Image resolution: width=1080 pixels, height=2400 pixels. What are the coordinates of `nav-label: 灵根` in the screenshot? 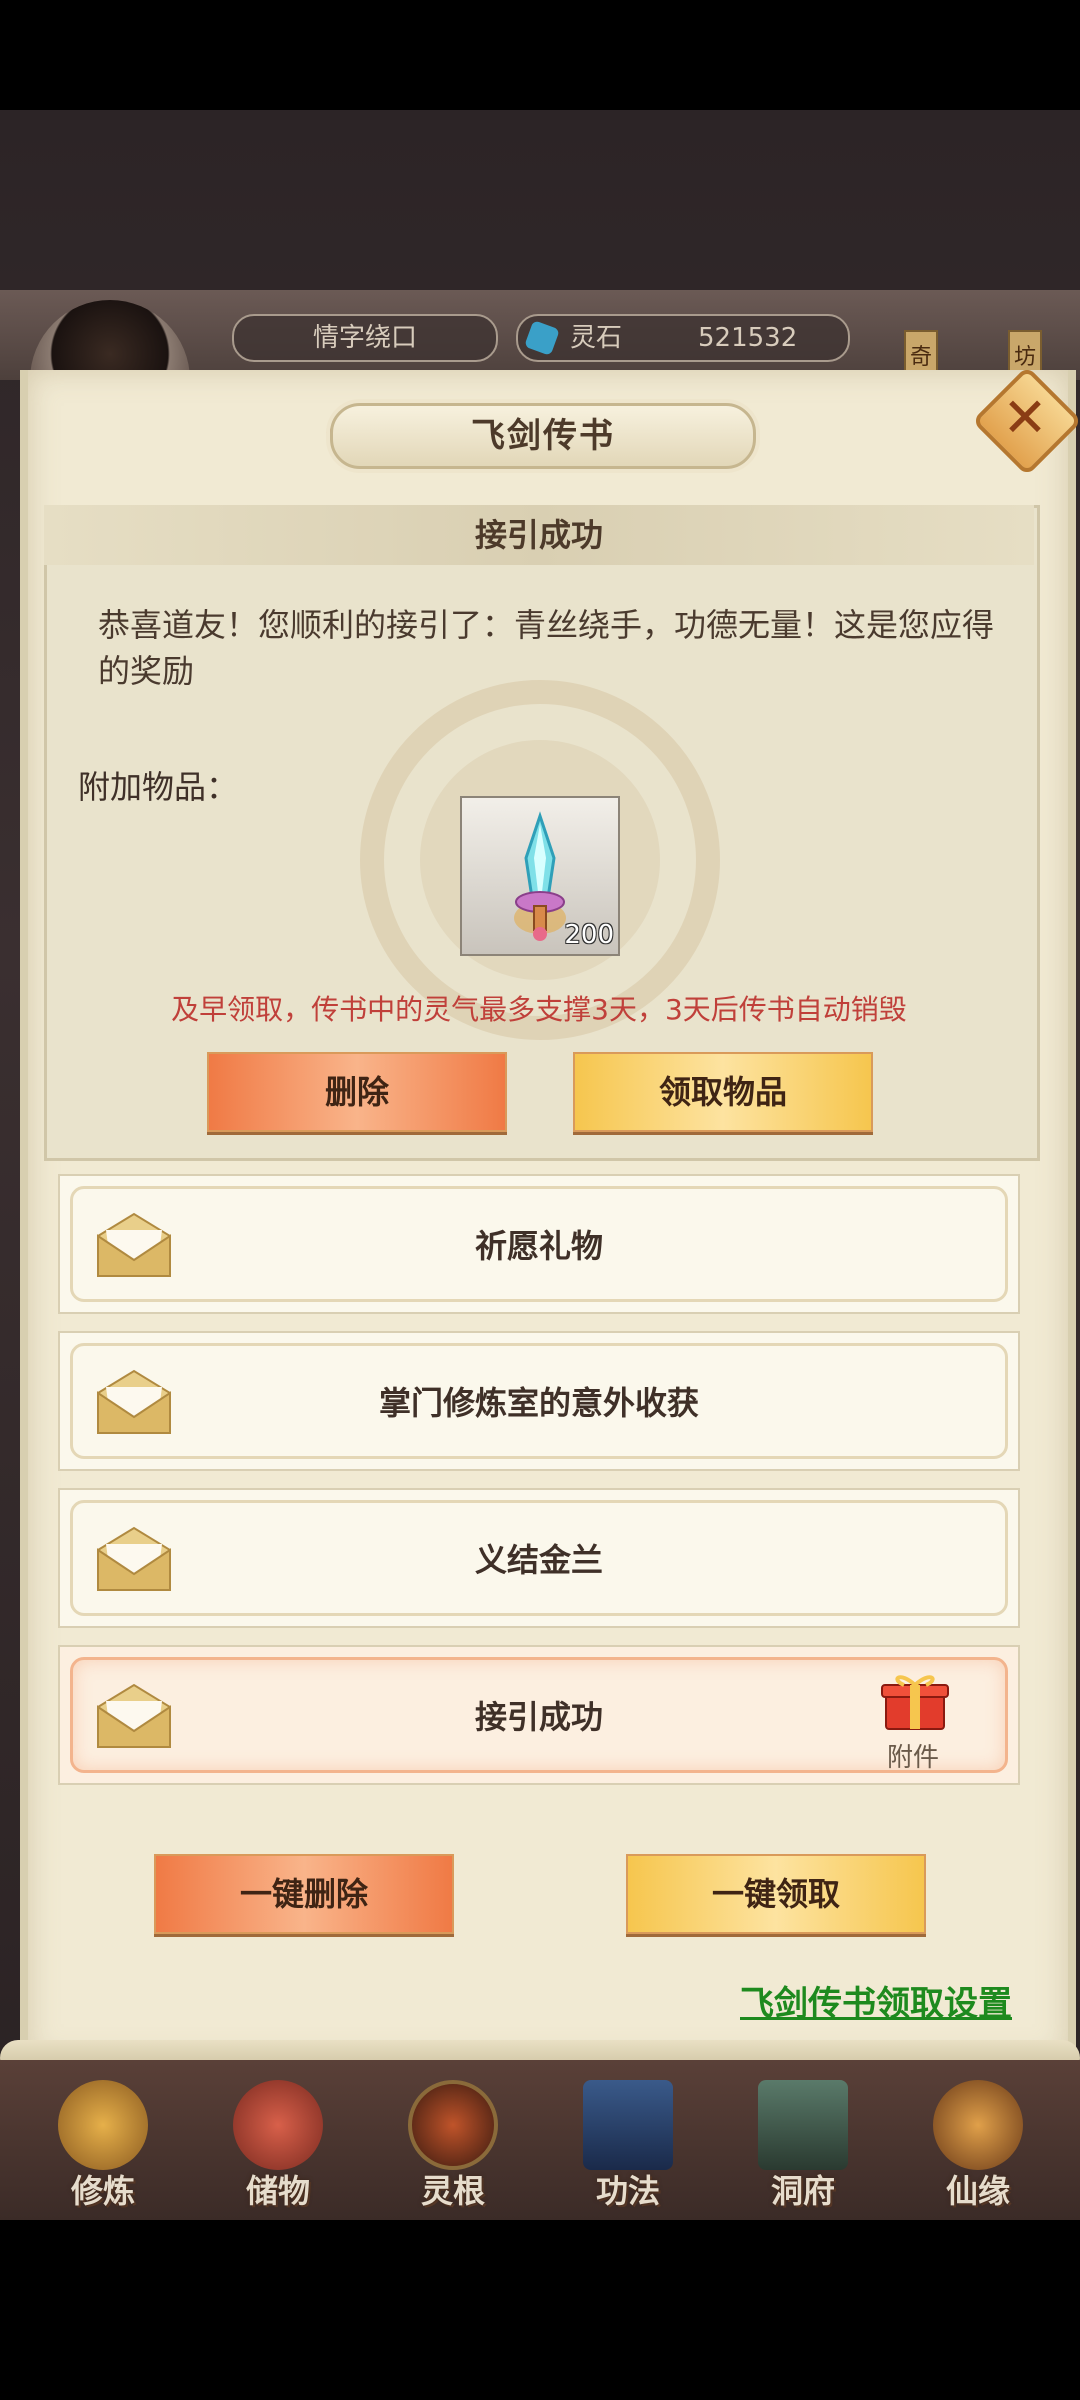 It's located at (452, 2191).